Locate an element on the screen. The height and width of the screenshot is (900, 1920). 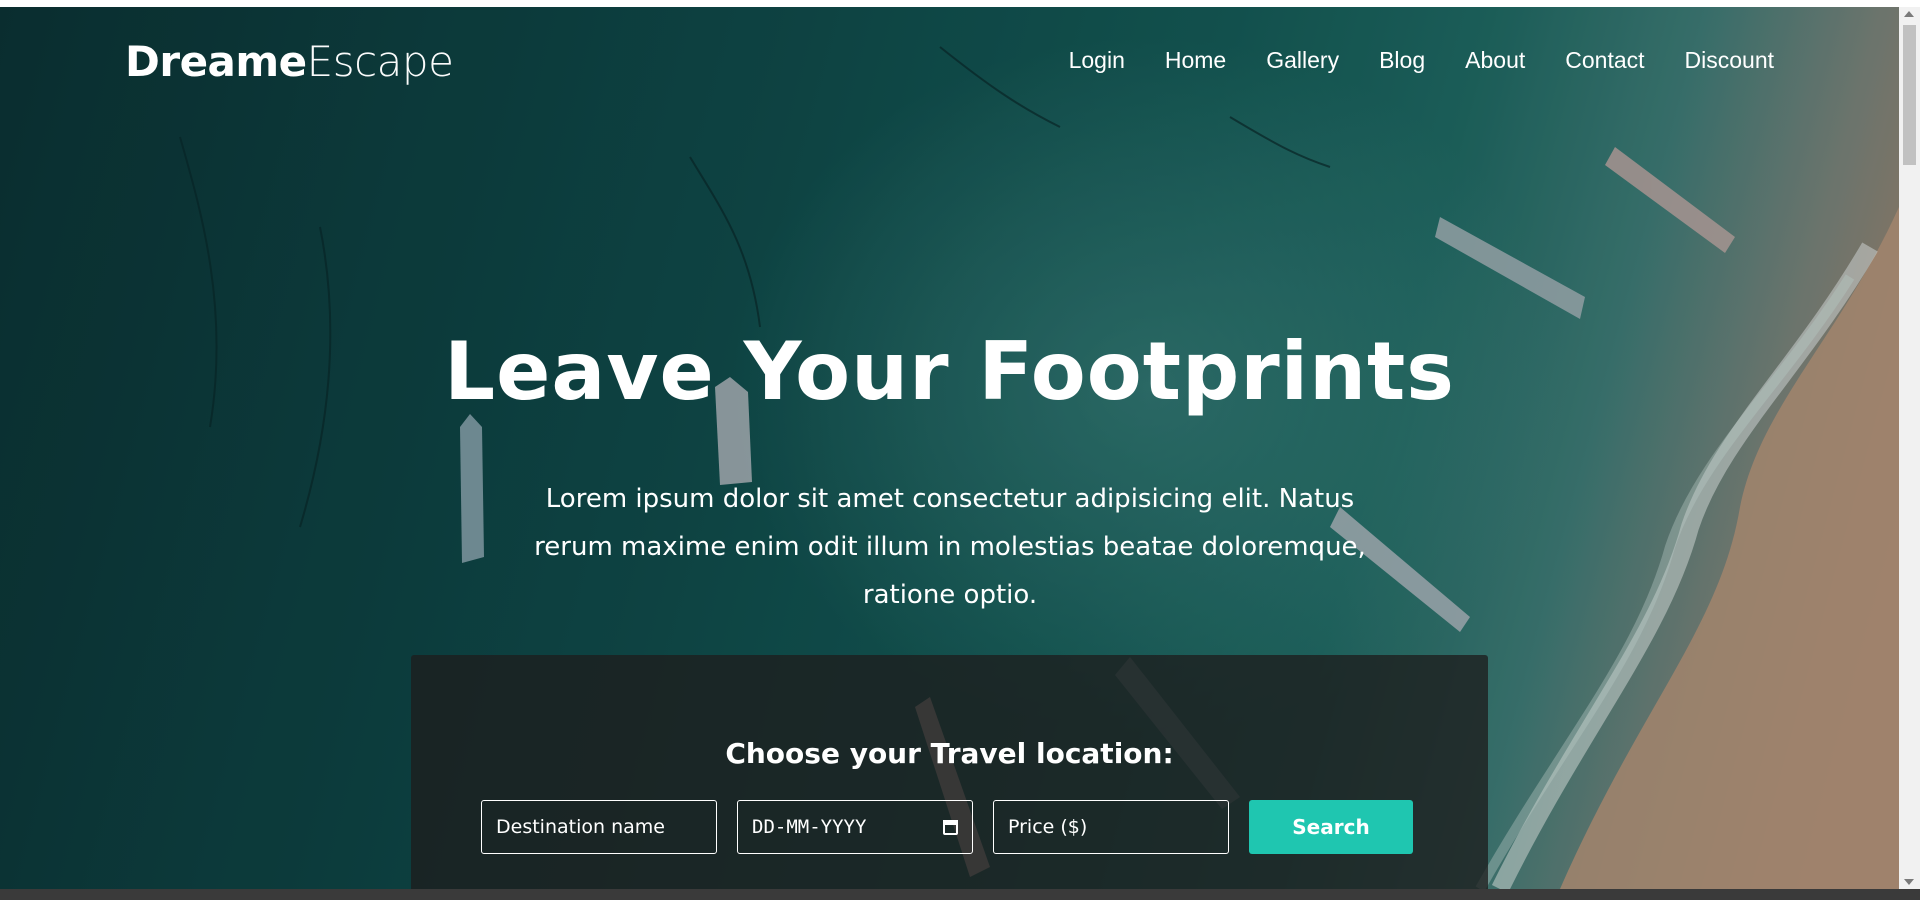
destination-placeholder: Destination name is located at coordinates (580, 827).